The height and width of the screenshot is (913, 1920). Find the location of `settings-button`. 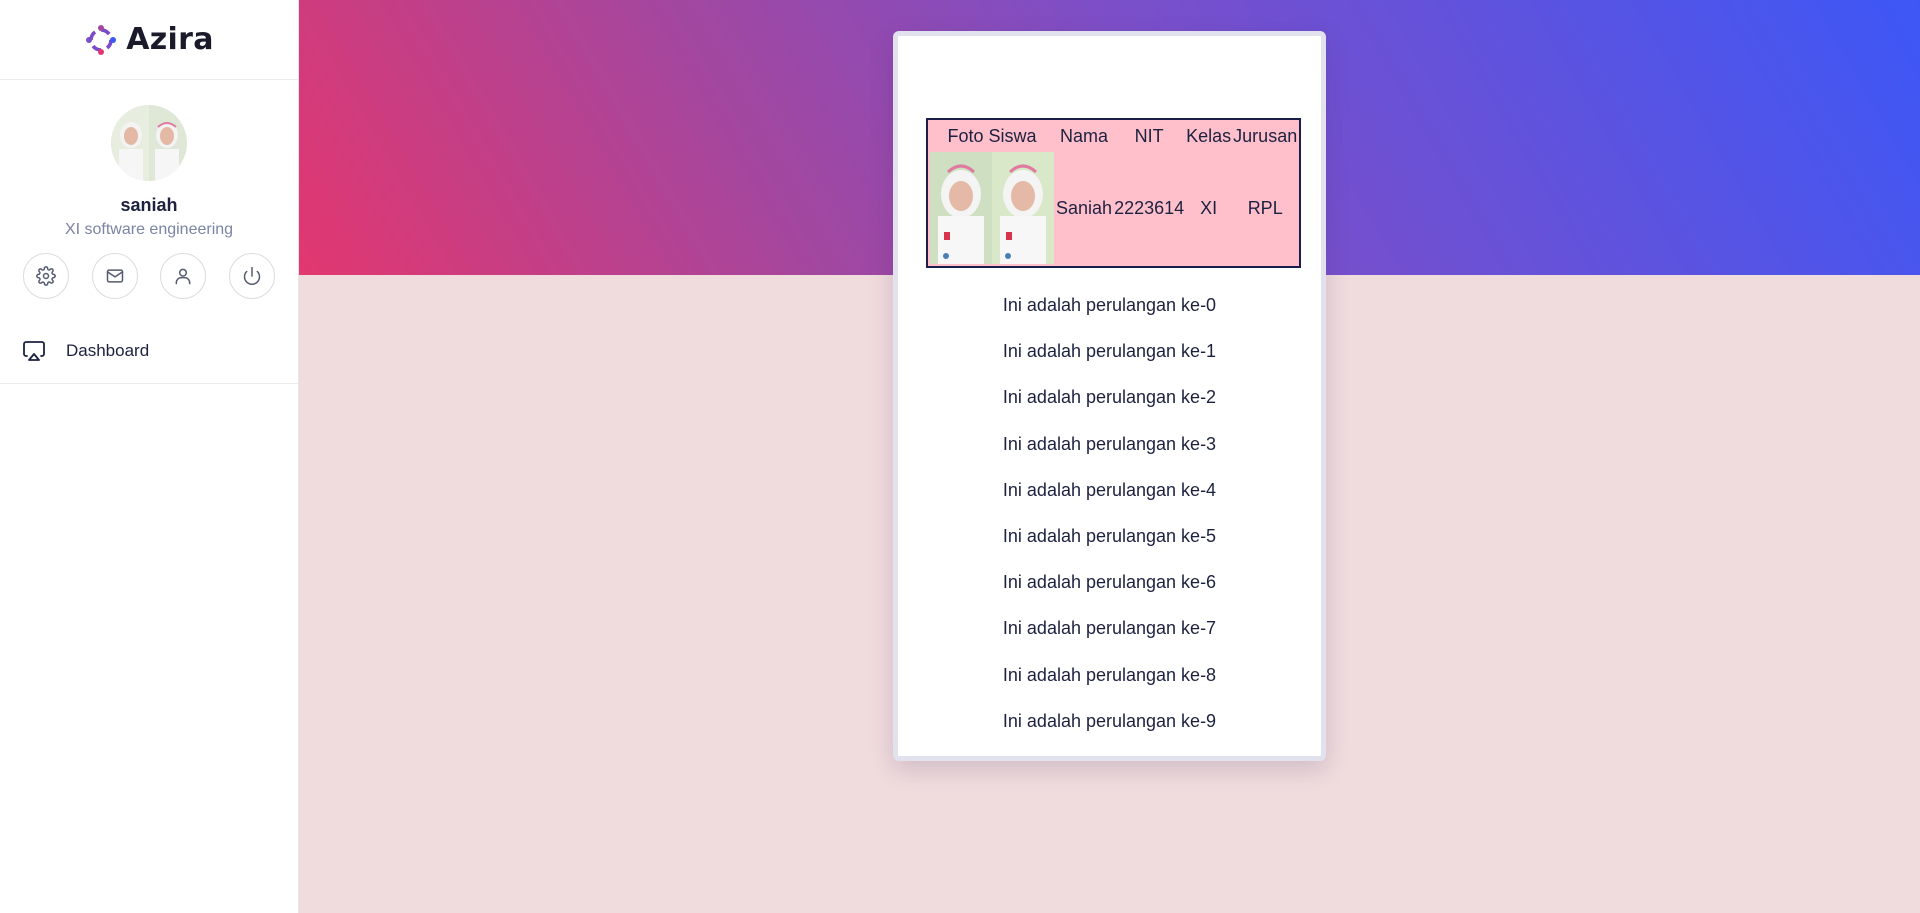

settings-button is located at coordinates (46, 276).